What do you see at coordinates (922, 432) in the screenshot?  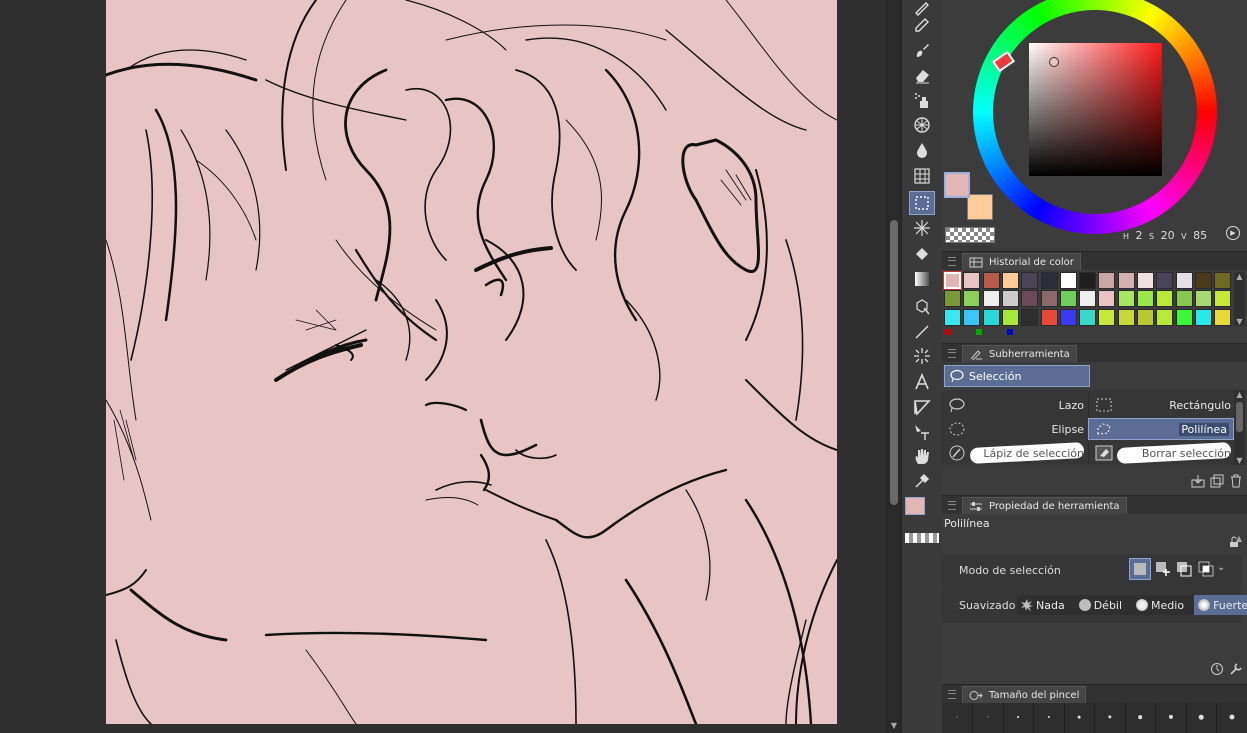 I see `balloon-icon` at bounding box center [922, 432].